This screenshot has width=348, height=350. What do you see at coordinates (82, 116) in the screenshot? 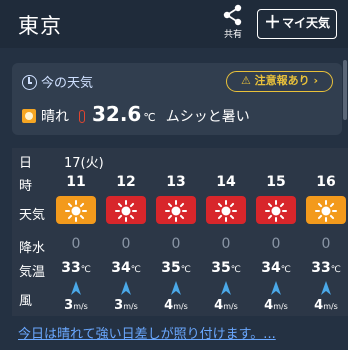
I see `thermometer-icon` at bounding box center [82, 116].